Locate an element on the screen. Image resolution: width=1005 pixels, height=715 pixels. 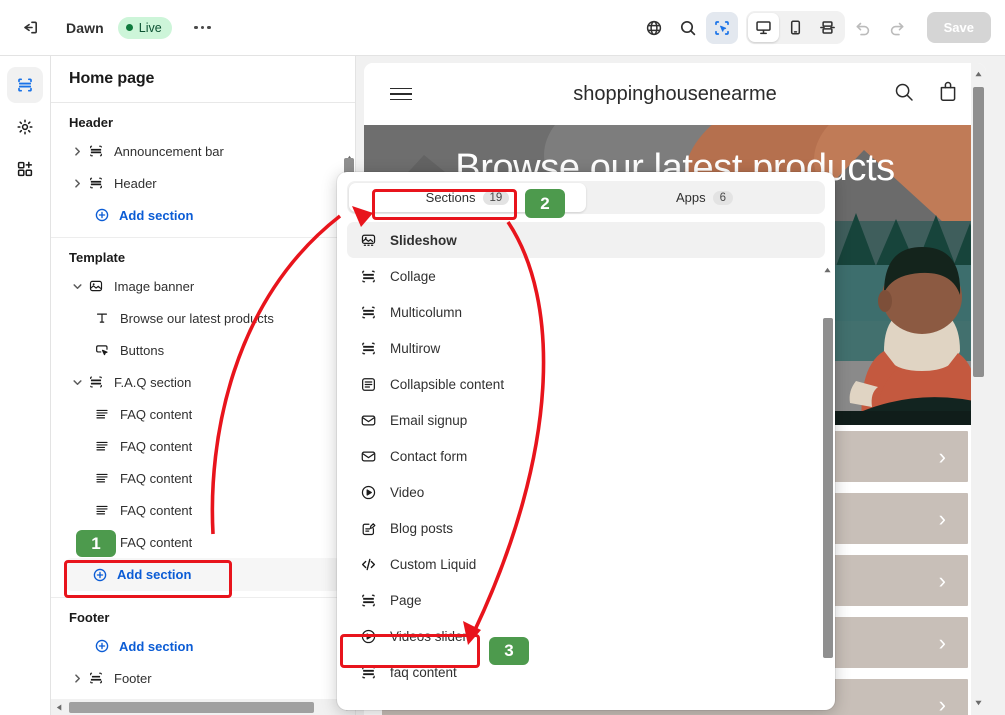
tab-label: Apps is located at coordinates (690, 197).